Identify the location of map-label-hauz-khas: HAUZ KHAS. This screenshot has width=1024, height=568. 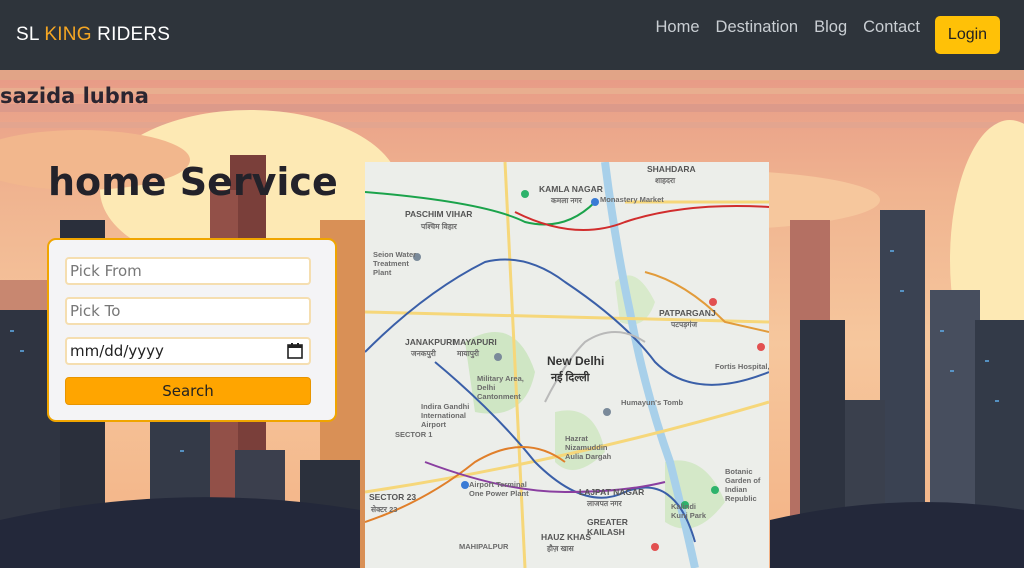
(566, 537).